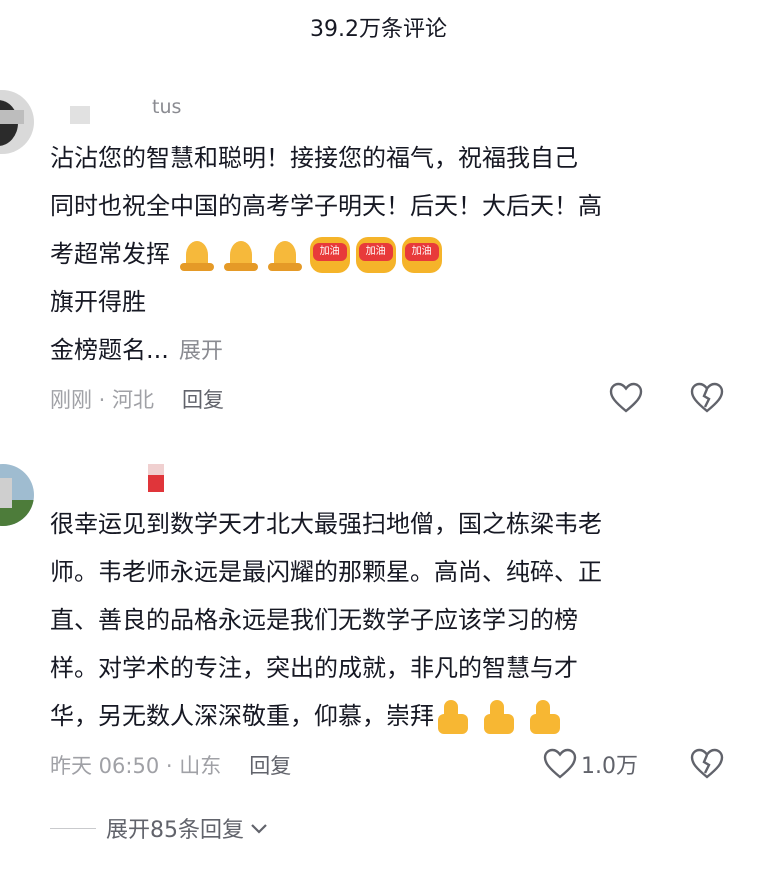  Describe the element at coordinates (609, 766) in the screenshot. I see `like-count: 1.0万` at that location.